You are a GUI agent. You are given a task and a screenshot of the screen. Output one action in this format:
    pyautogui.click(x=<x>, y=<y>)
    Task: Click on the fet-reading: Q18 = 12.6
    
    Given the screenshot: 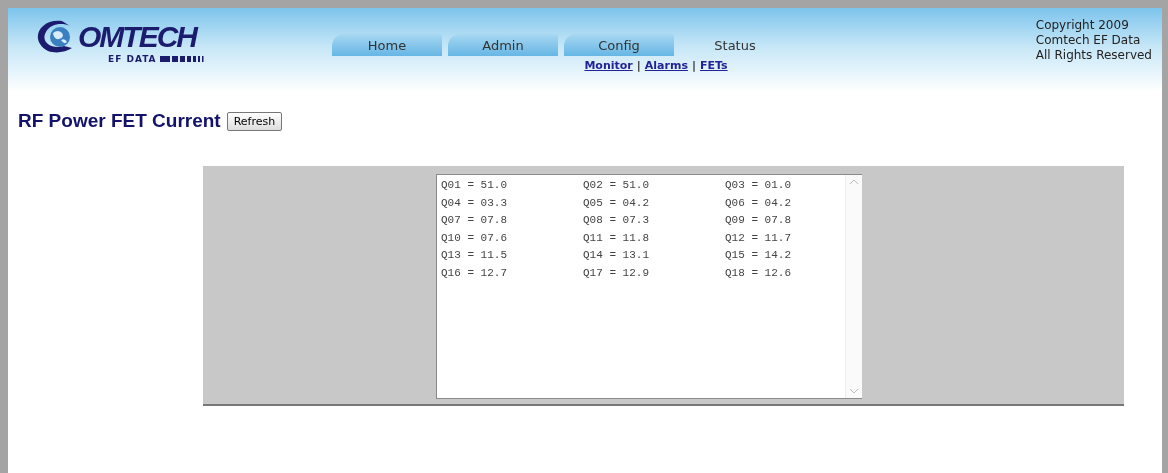 What is the action you would take?
    pyautogui.click(x=758, y=273)
    